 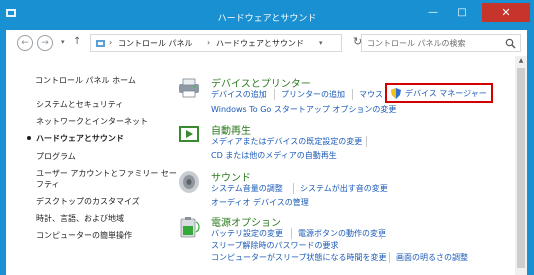 What do you see at coordinates (371, 94) in the screenshot?
I see `link-mouse: マウス` at bounding box center [371, 94].